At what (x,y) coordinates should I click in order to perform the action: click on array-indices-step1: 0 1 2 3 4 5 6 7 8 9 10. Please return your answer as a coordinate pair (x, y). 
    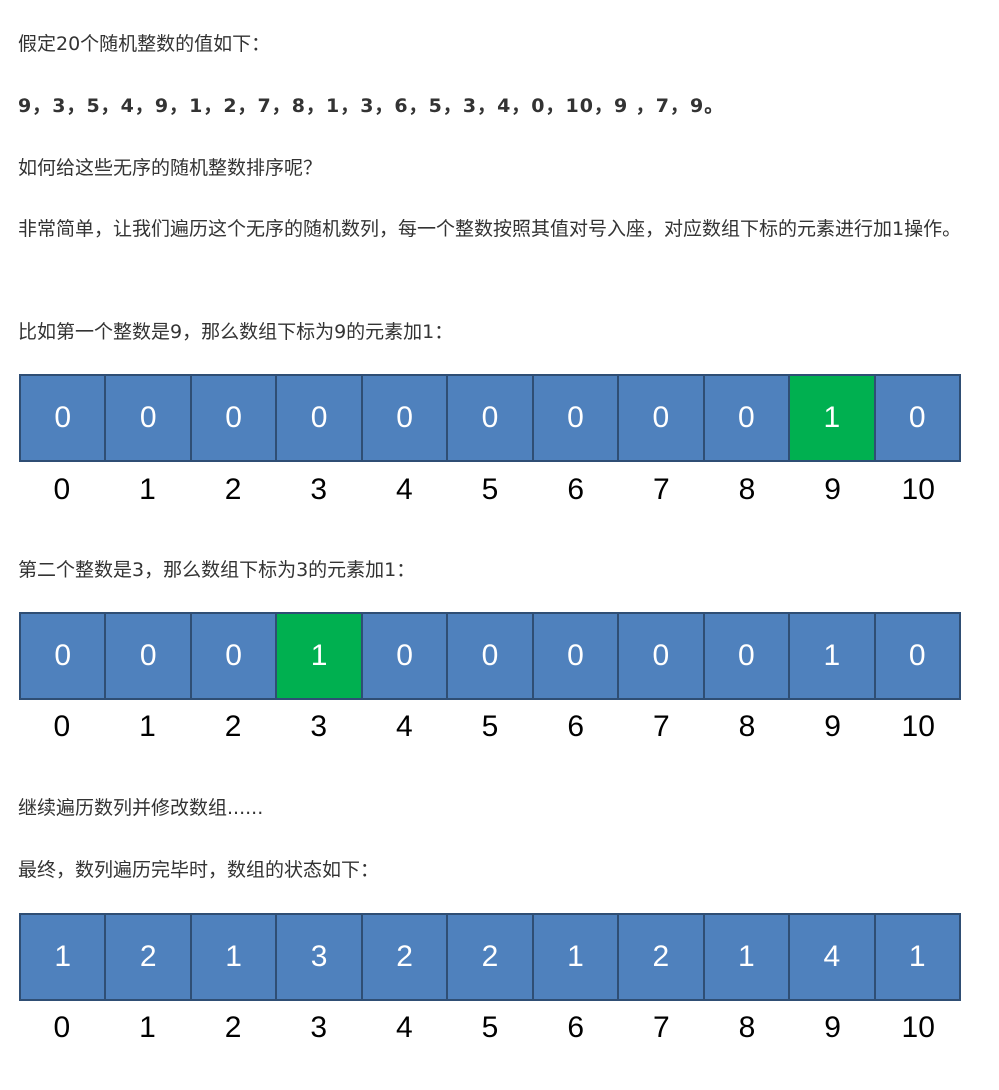
    Looking at the image, I should click on (490, 490).